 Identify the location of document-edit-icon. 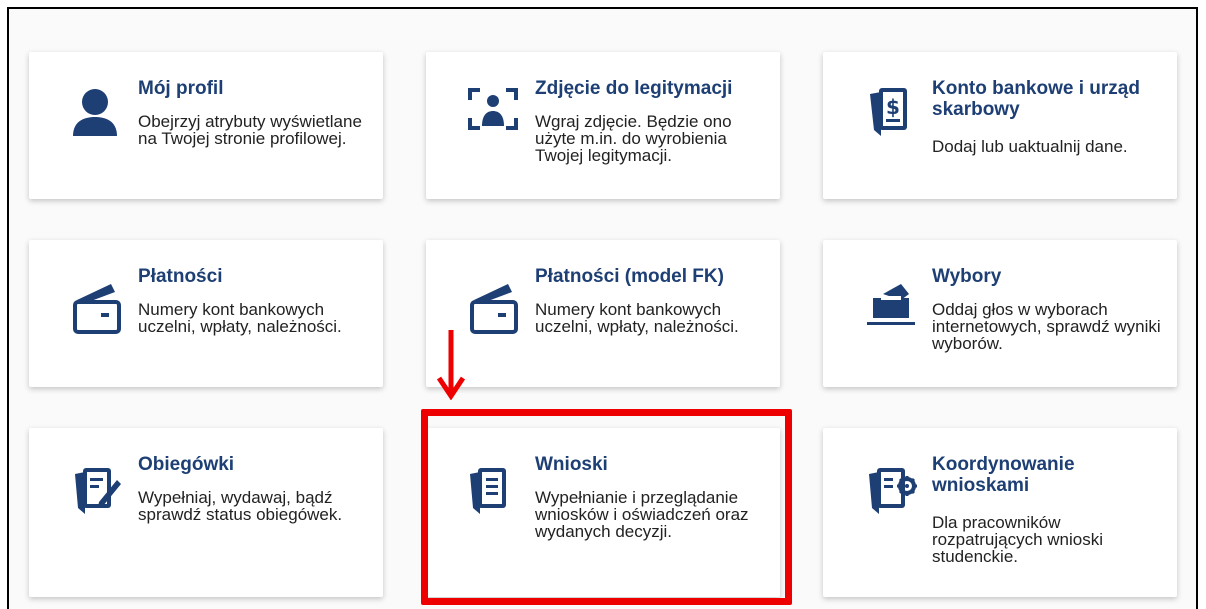
(105, 494).